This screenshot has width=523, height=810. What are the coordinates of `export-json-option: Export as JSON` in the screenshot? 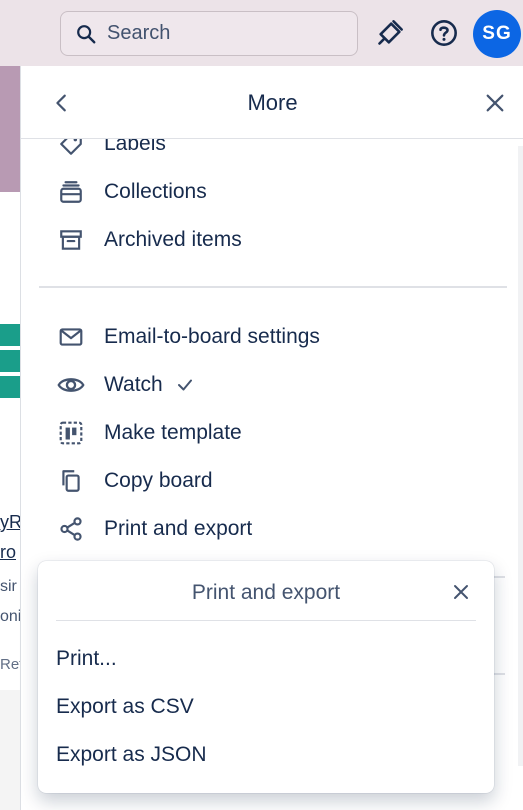 It's located at (131, 755).